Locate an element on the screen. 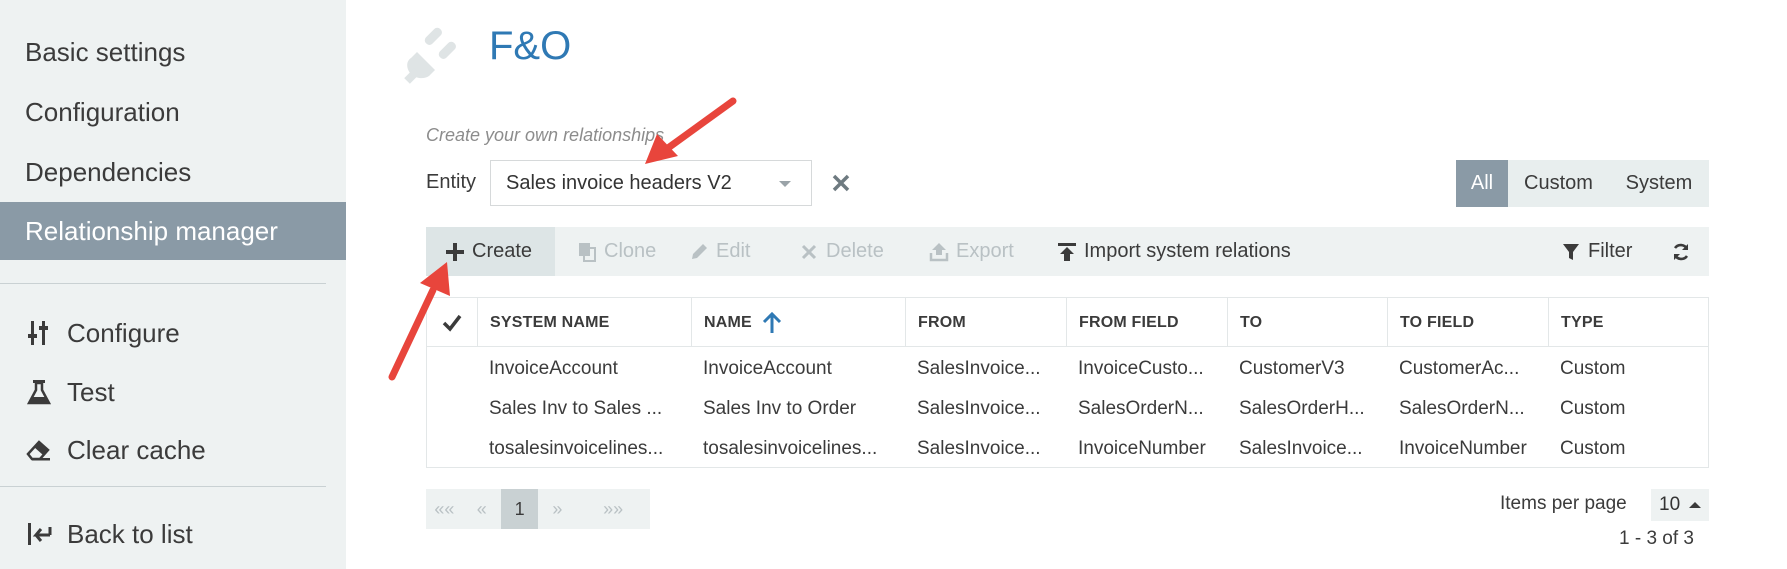 The height and width of the screenshot is (569, 1787). clone-label: Clone is located at coordinates (630, 251).